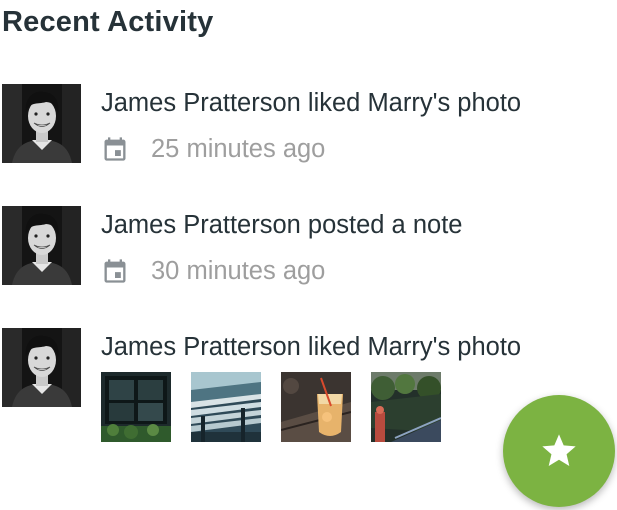 The height and width of the screenshot is (510, 617). Describe the element at coordinates (316, 407) in the screenshot. I see `photo-thumbnail-drink` at that location.